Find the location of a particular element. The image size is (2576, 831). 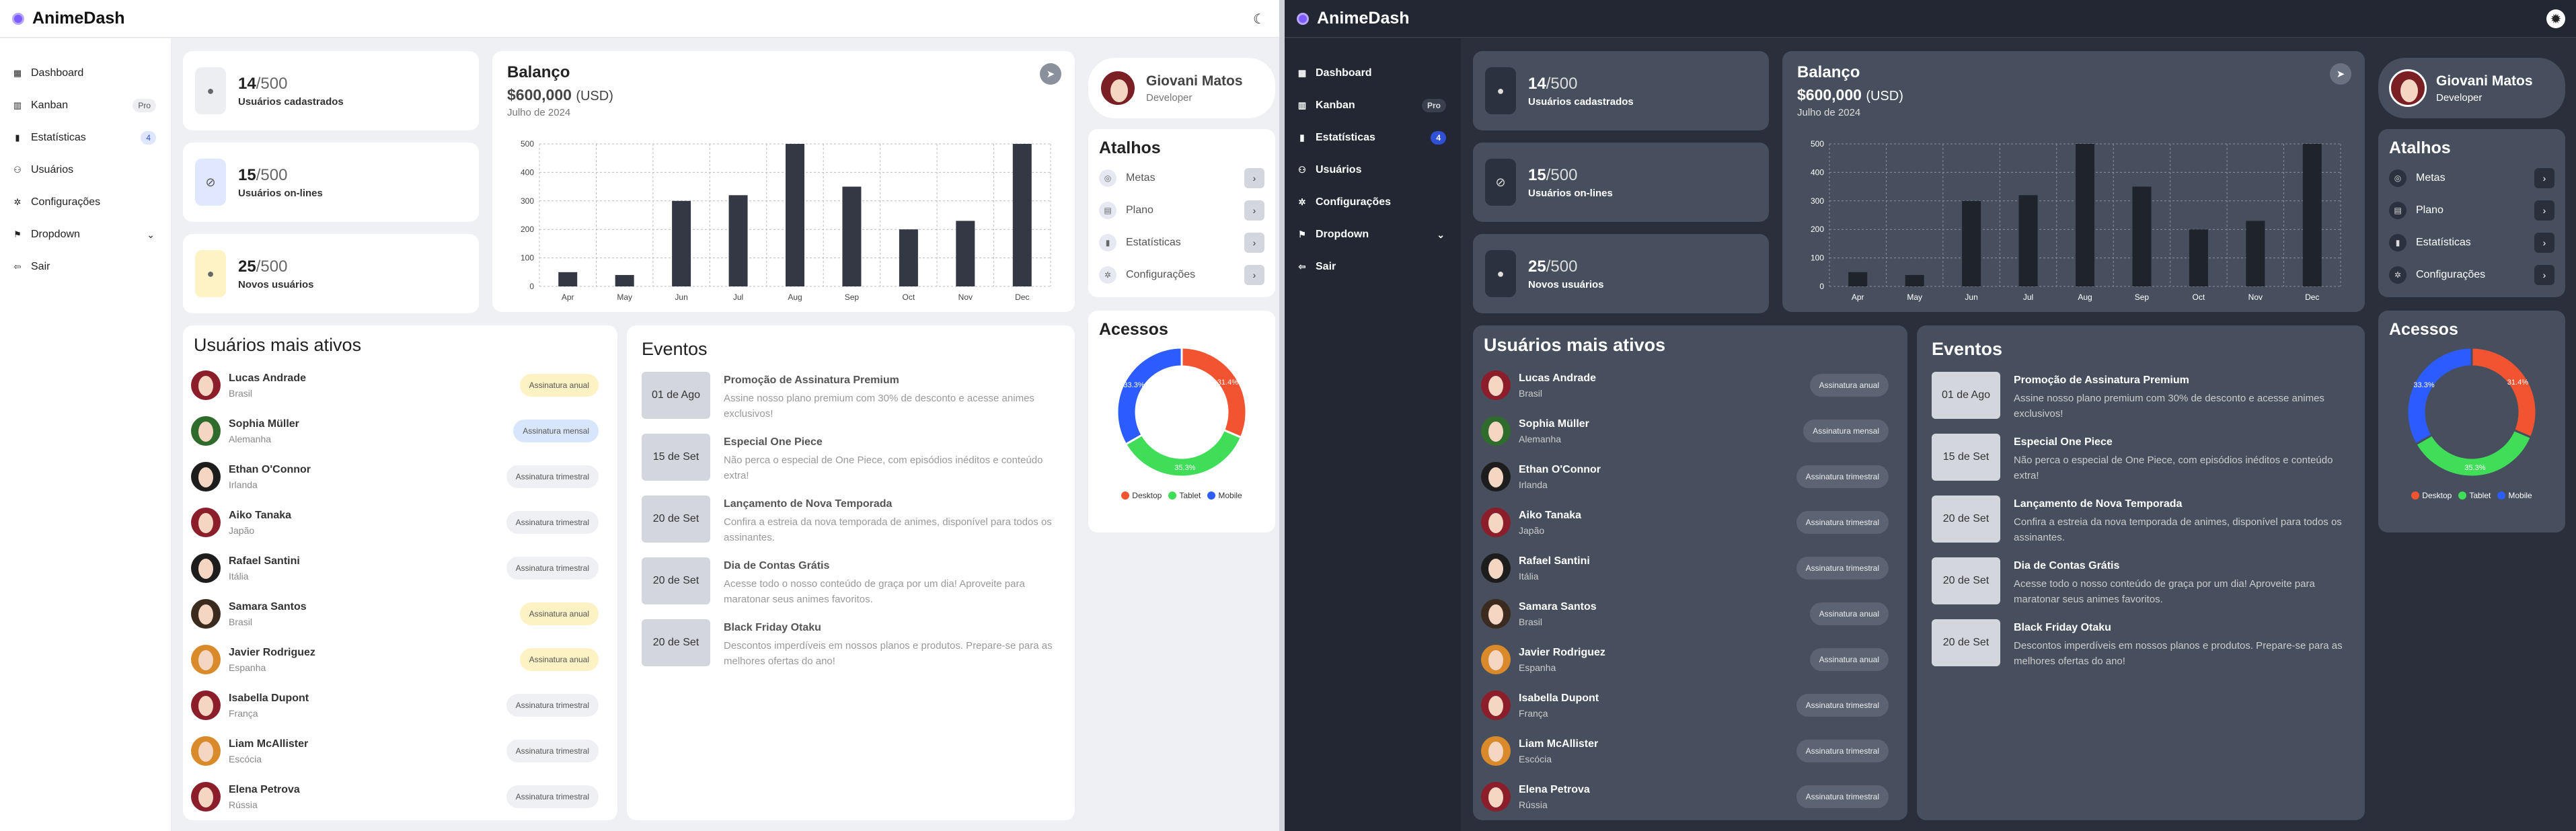

x-tick-label: Aug is located at coordinates (2085, 297).